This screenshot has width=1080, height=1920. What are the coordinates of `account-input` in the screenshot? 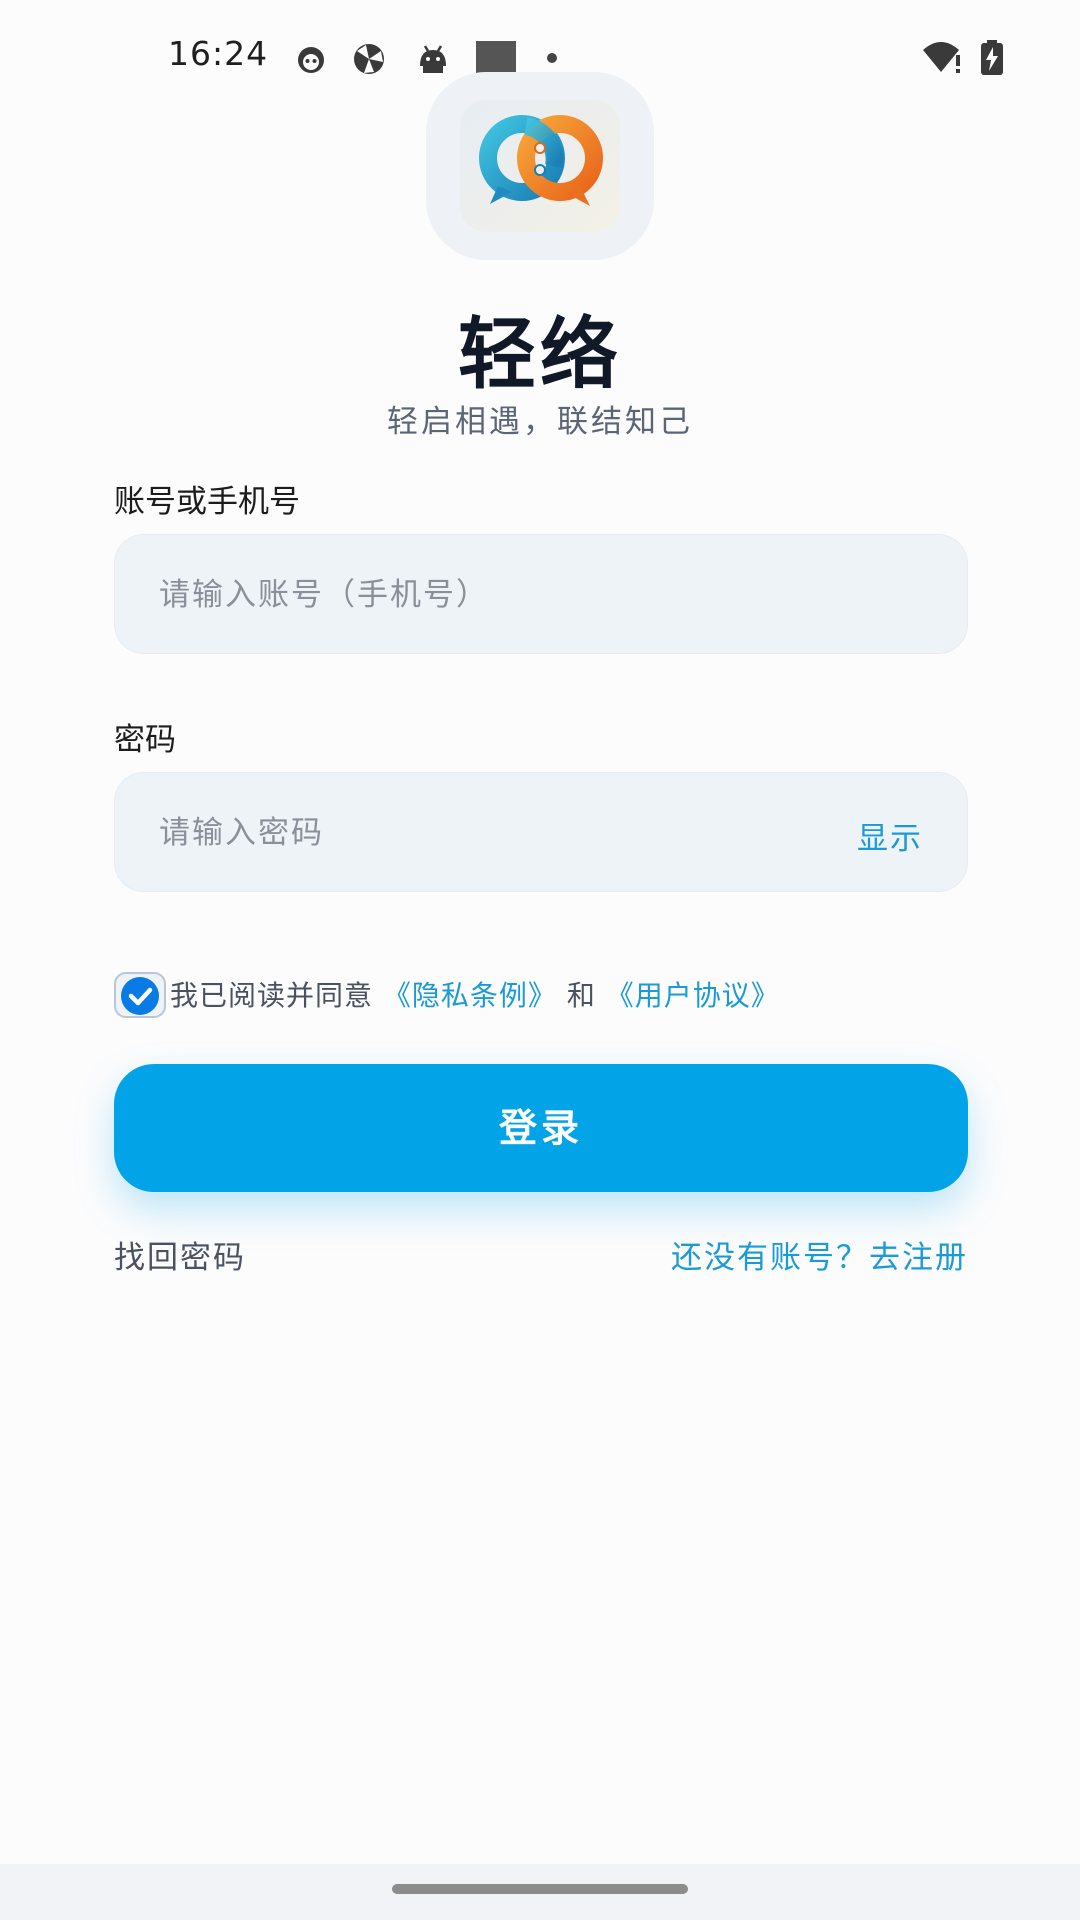 It's located at (499, 595).